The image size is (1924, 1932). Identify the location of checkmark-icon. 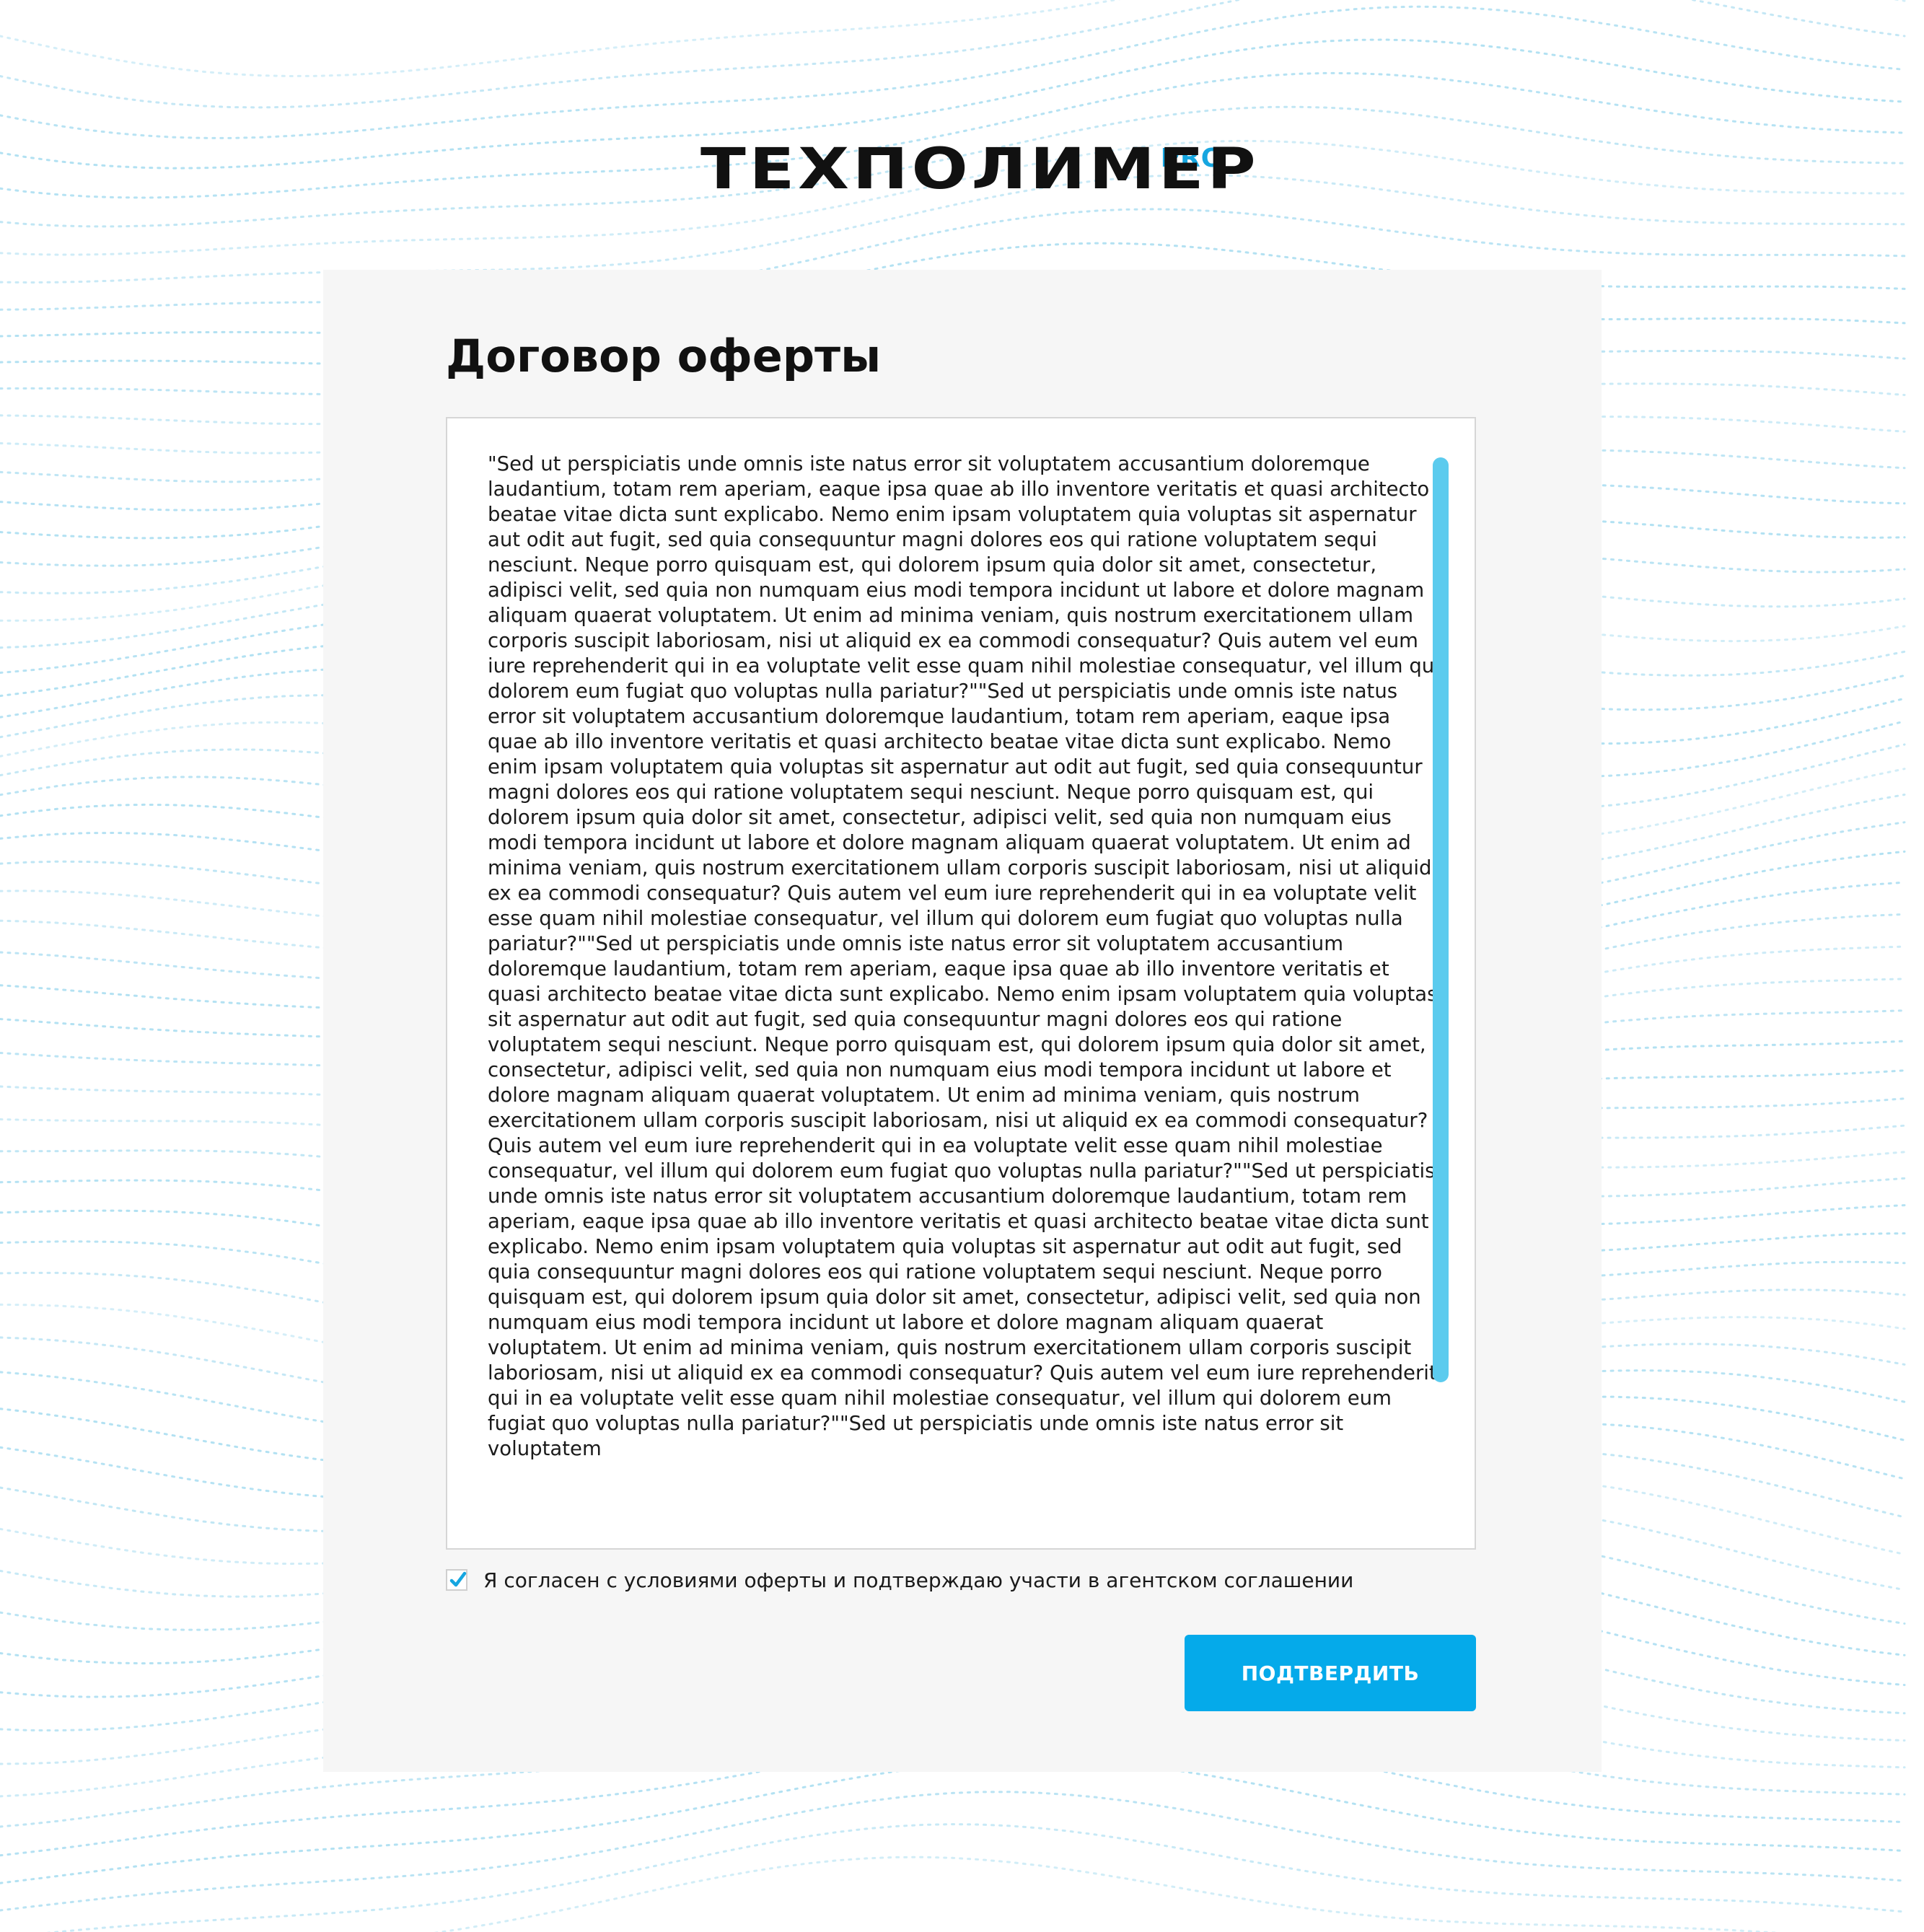
(458, 1579).